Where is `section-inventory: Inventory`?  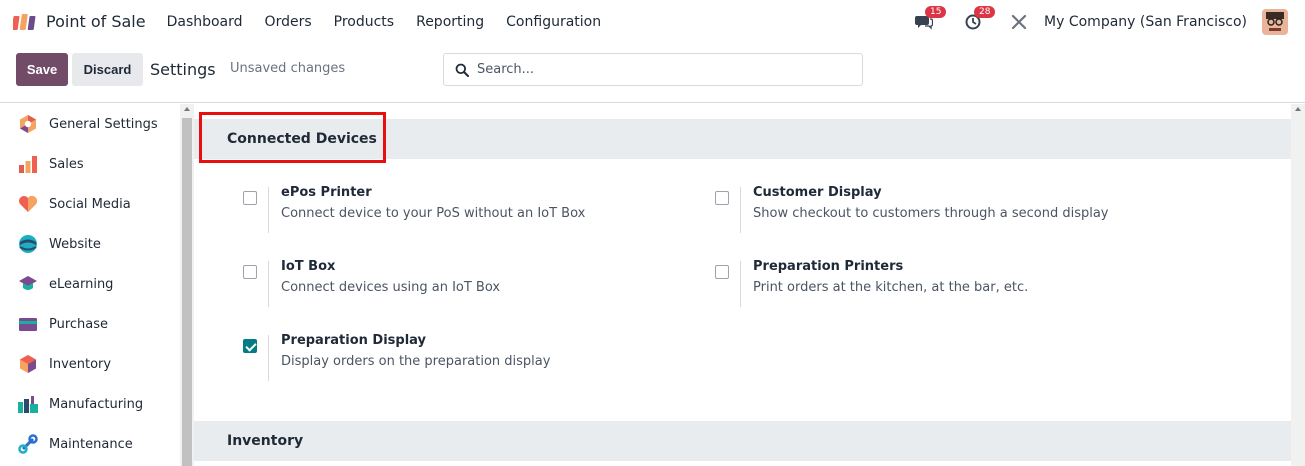
section-inventory: Inventory is located at coordinates (742, 441).